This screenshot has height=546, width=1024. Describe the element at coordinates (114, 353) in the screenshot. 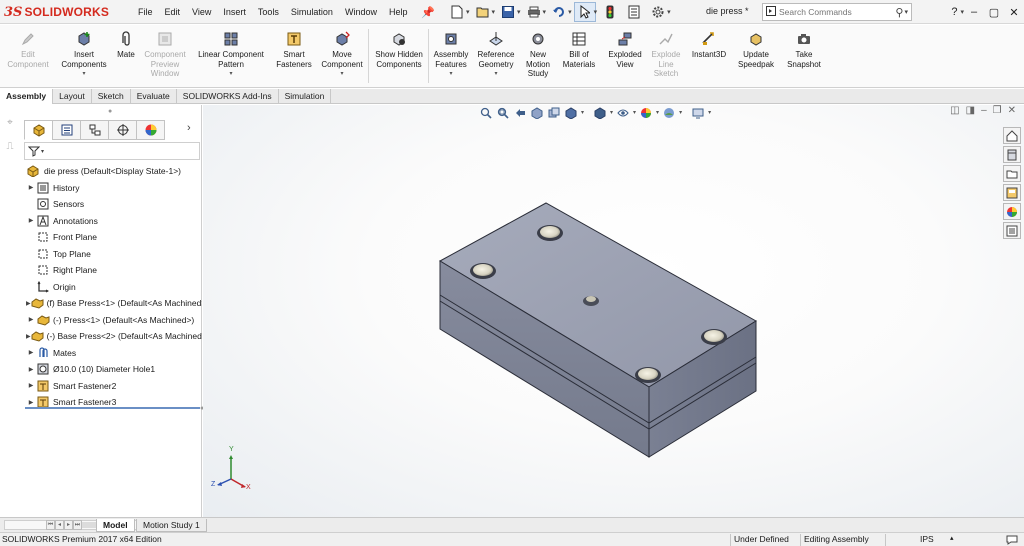

I see `tree-item-mates: ▶ Mates` at that location.